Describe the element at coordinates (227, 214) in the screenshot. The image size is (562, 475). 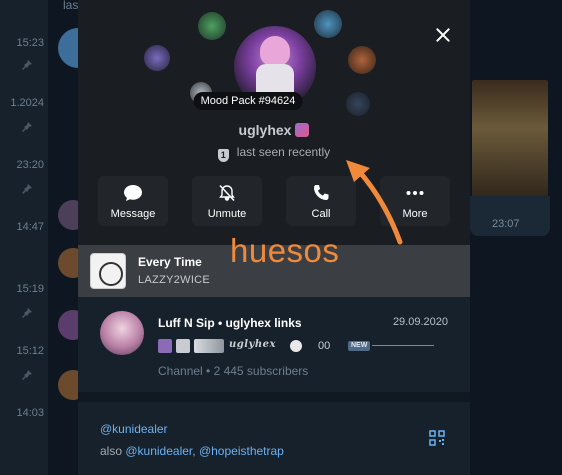
I see `action-label: Unmute` at that location.